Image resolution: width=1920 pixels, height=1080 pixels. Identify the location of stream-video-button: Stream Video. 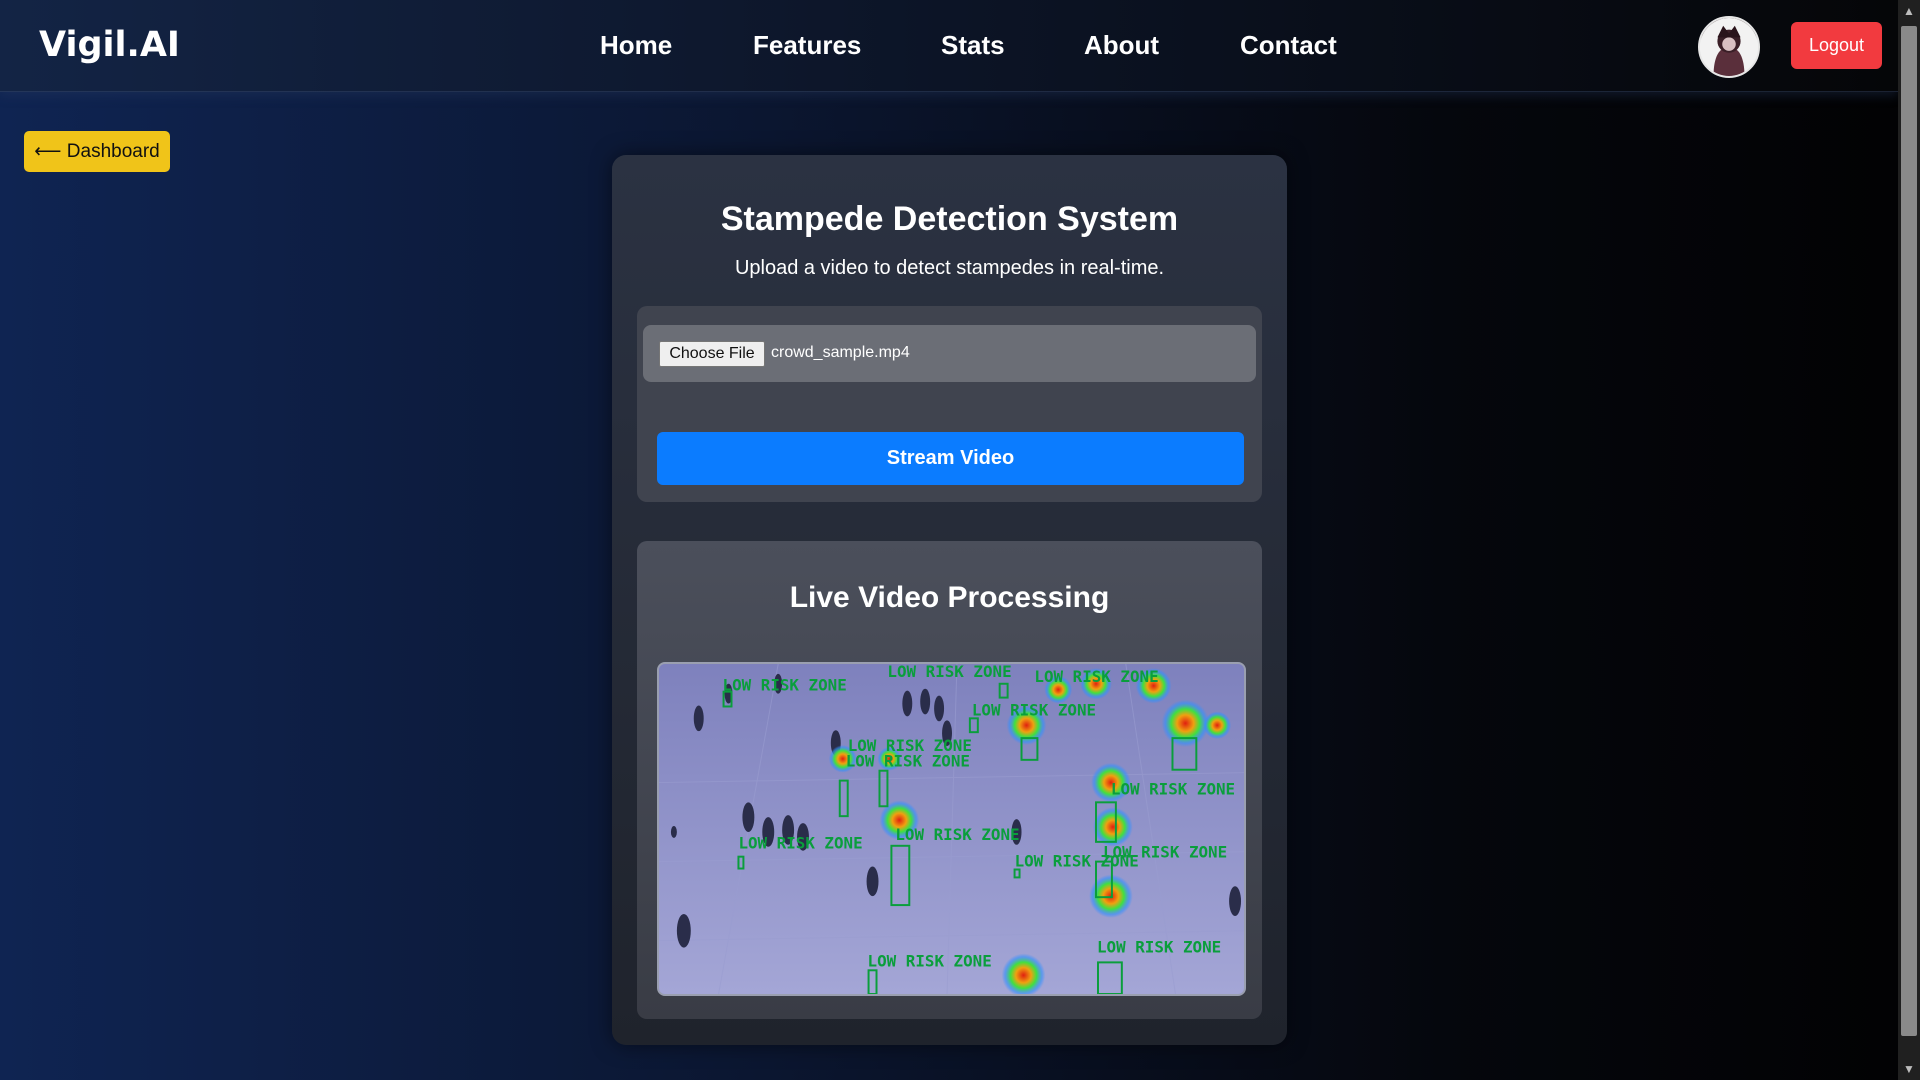
(950, 458).